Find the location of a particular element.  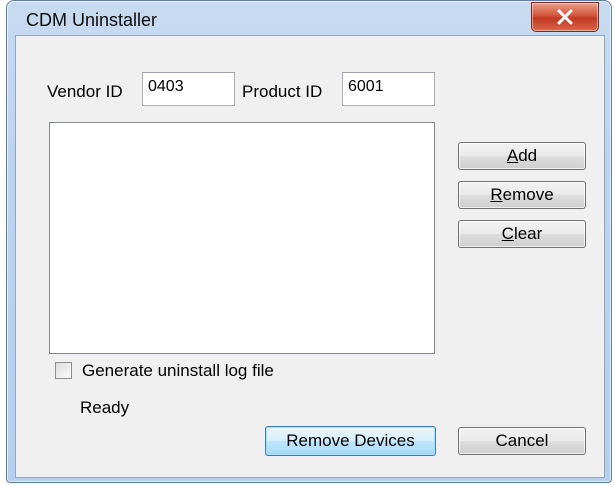

add-button: Add is located at coordinates (522, 156).